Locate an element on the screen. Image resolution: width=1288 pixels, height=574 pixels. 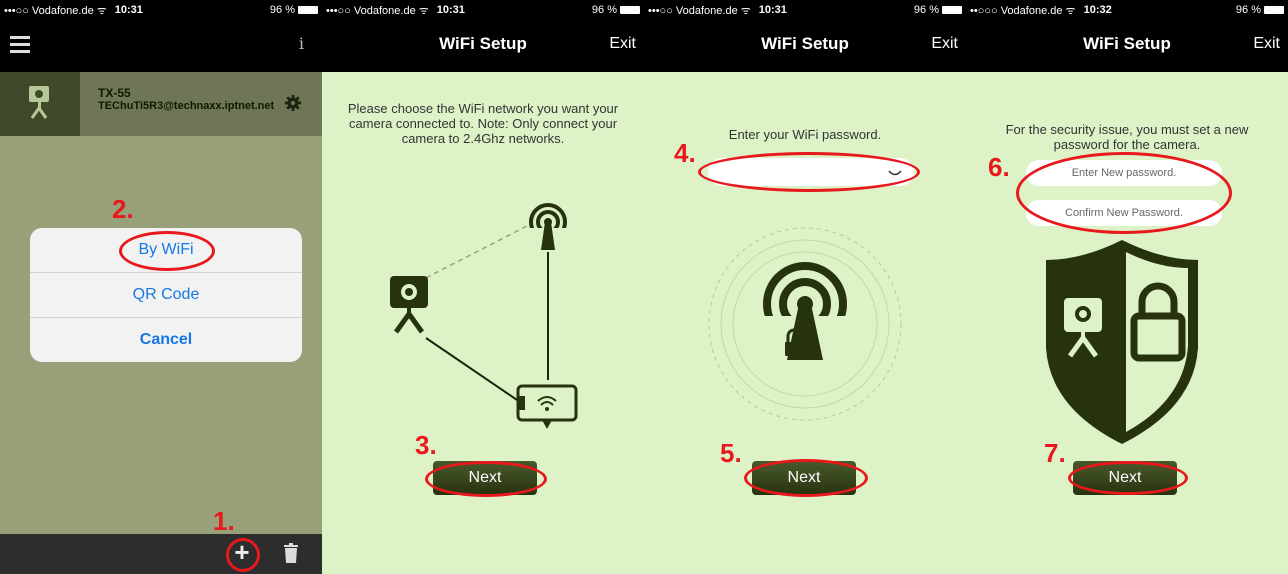
clock-label: 10:32 is located at coordinates (1097, 10).